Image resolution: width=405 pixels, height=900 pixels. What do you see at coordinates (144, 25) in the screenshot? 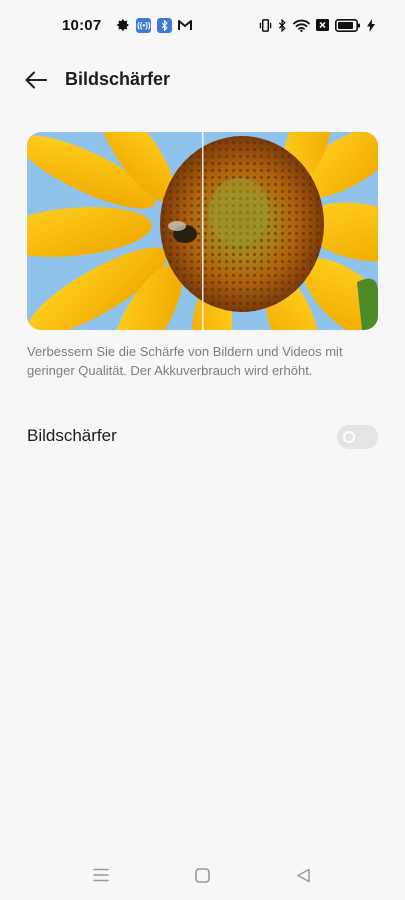
I see `hotspot-icon: ((•))` at bounding box center [144, 25].